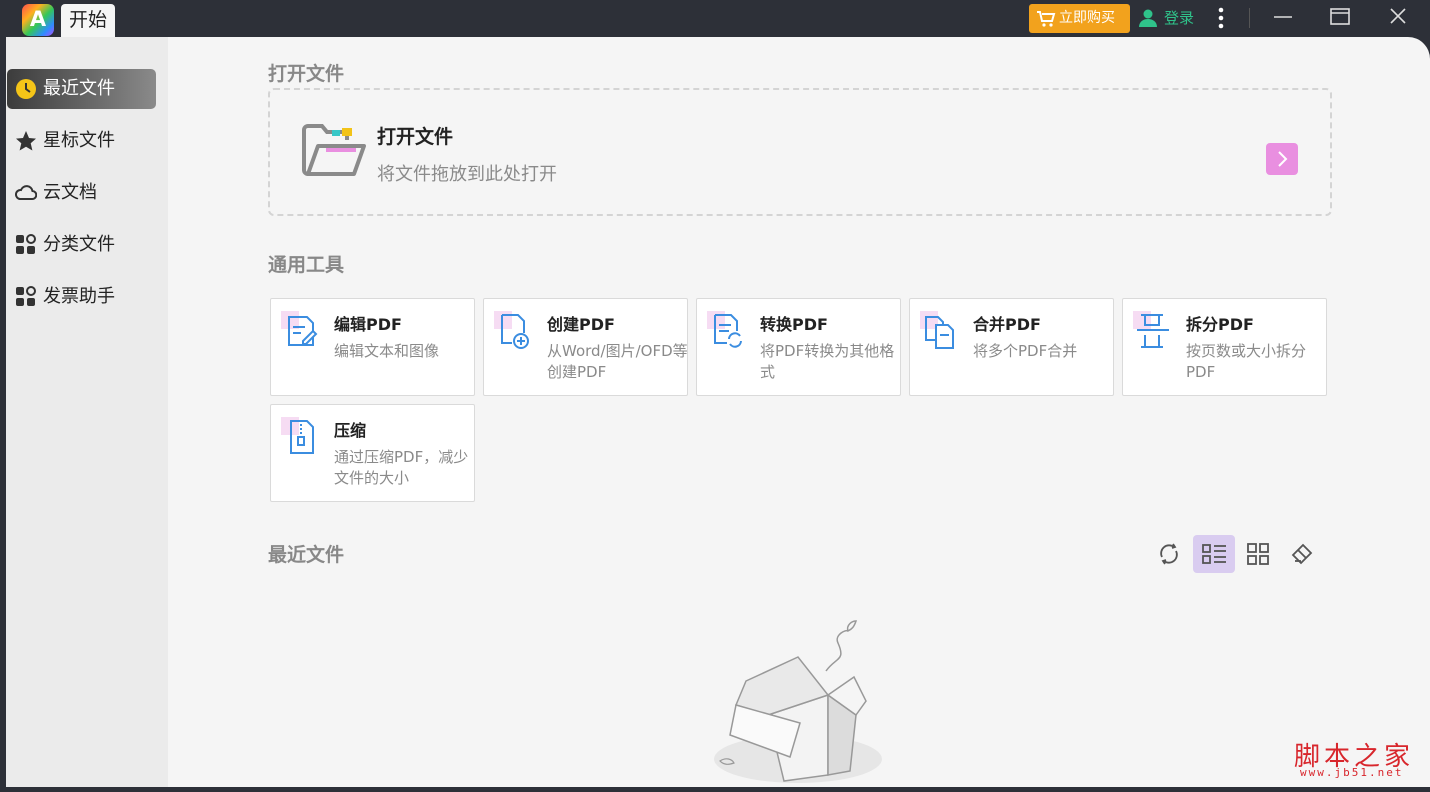 Image resolution: width=1430 pixels, height=792 pixels. I want to click on invoice-icon, so click(26, 296).